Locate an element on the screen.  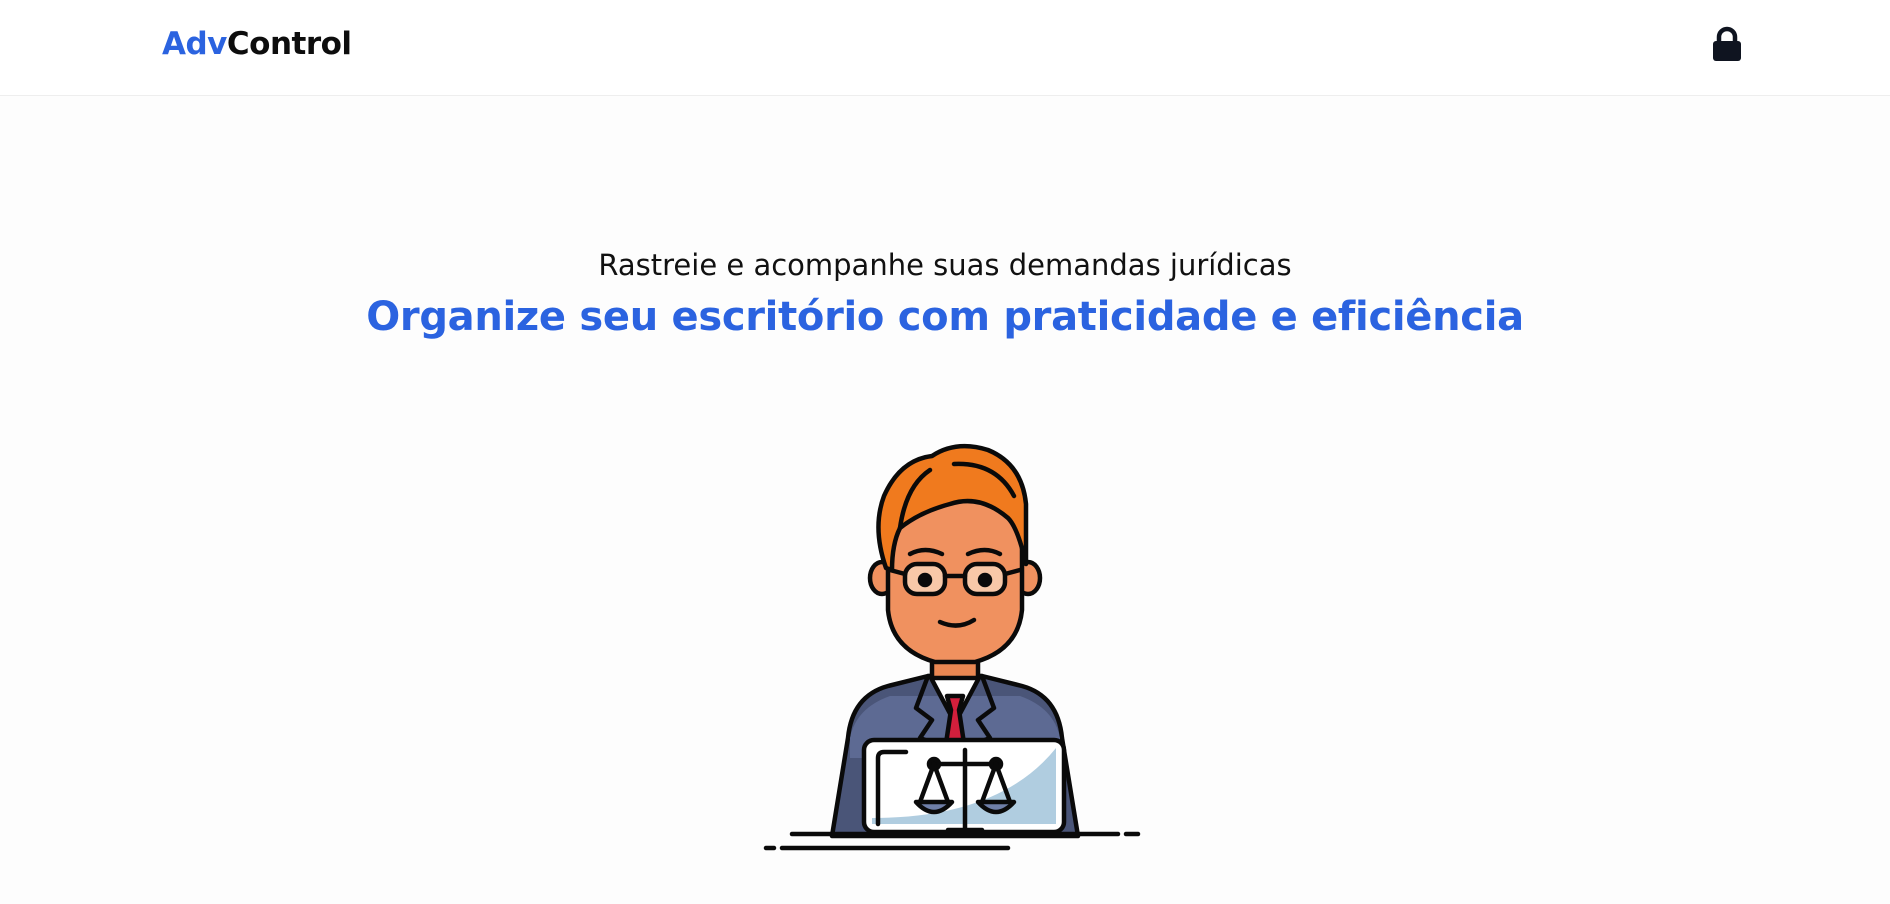
logo-main-text: Control is located at coordinates (289, 44).